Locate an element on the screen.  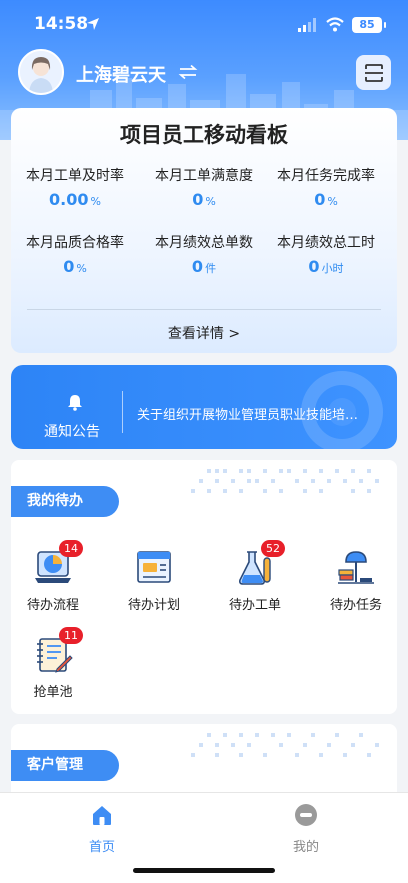
avatar is located at coordinates (41, 72).